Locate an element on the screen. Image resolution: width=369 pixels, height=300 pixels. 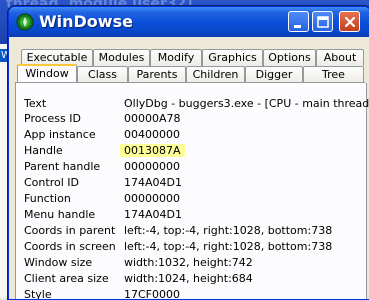
minimize-icon is located at coordinates (297, 26).